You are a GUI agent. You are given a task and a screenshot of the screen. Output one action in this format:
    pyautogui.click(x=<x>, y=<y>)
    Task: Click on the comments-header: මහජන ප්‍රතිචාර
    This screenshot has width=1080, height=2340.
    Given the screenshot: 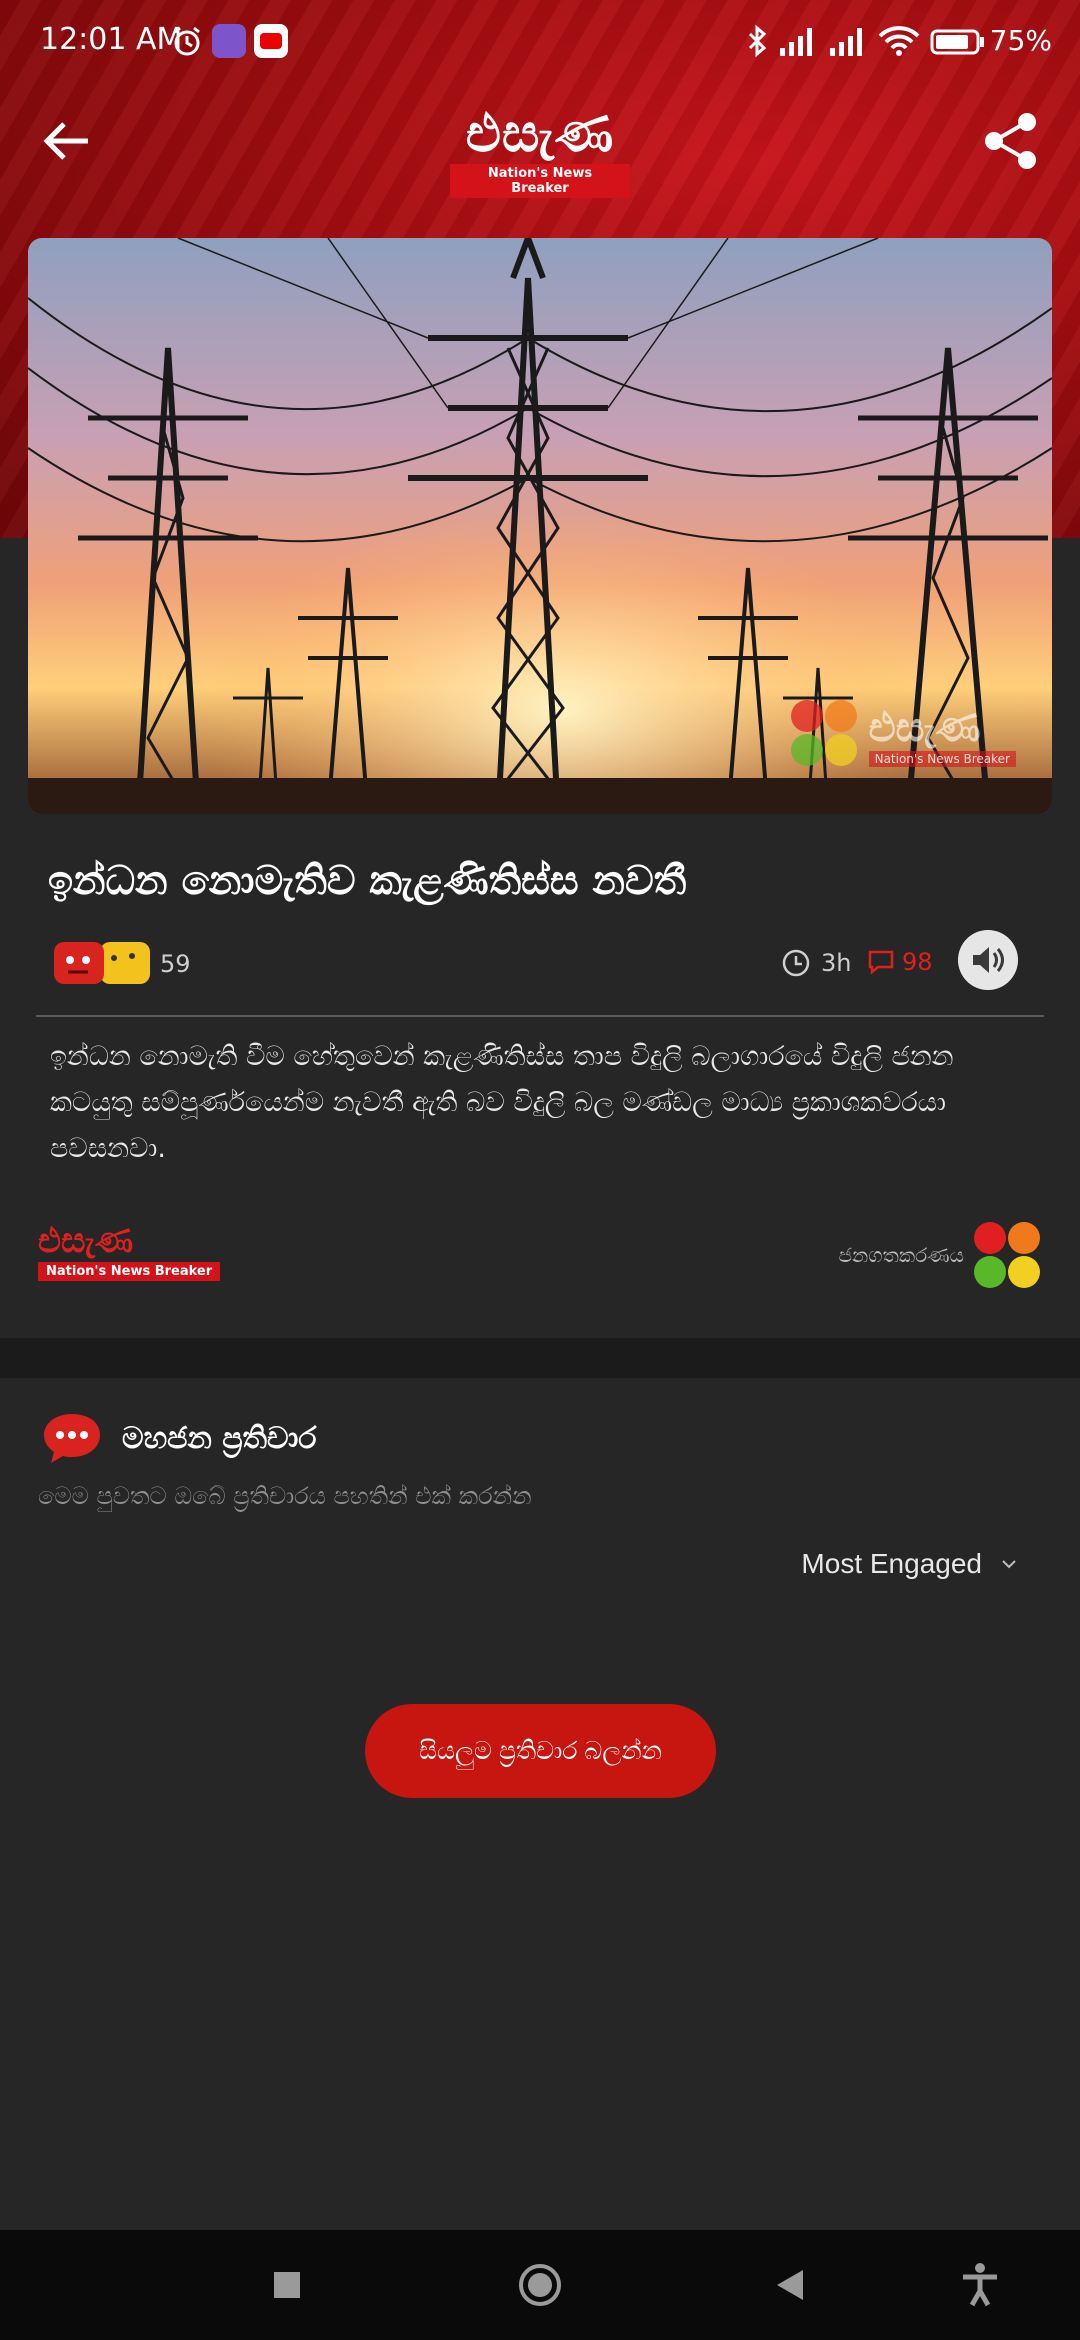 What is the action you would take?
    pyautogui.click(x=179, y=1438)
    